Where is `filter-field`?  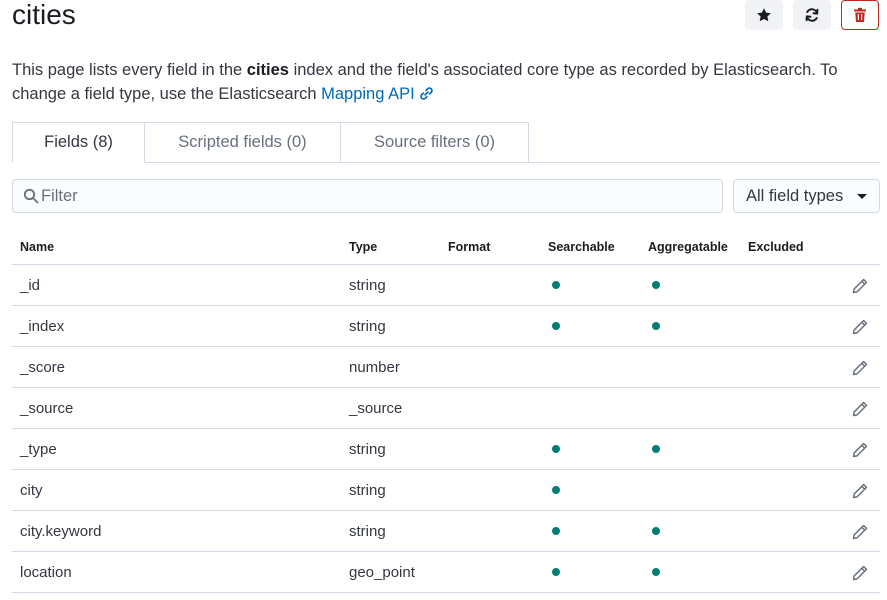
filter-field is located at coordinates (367, 196).